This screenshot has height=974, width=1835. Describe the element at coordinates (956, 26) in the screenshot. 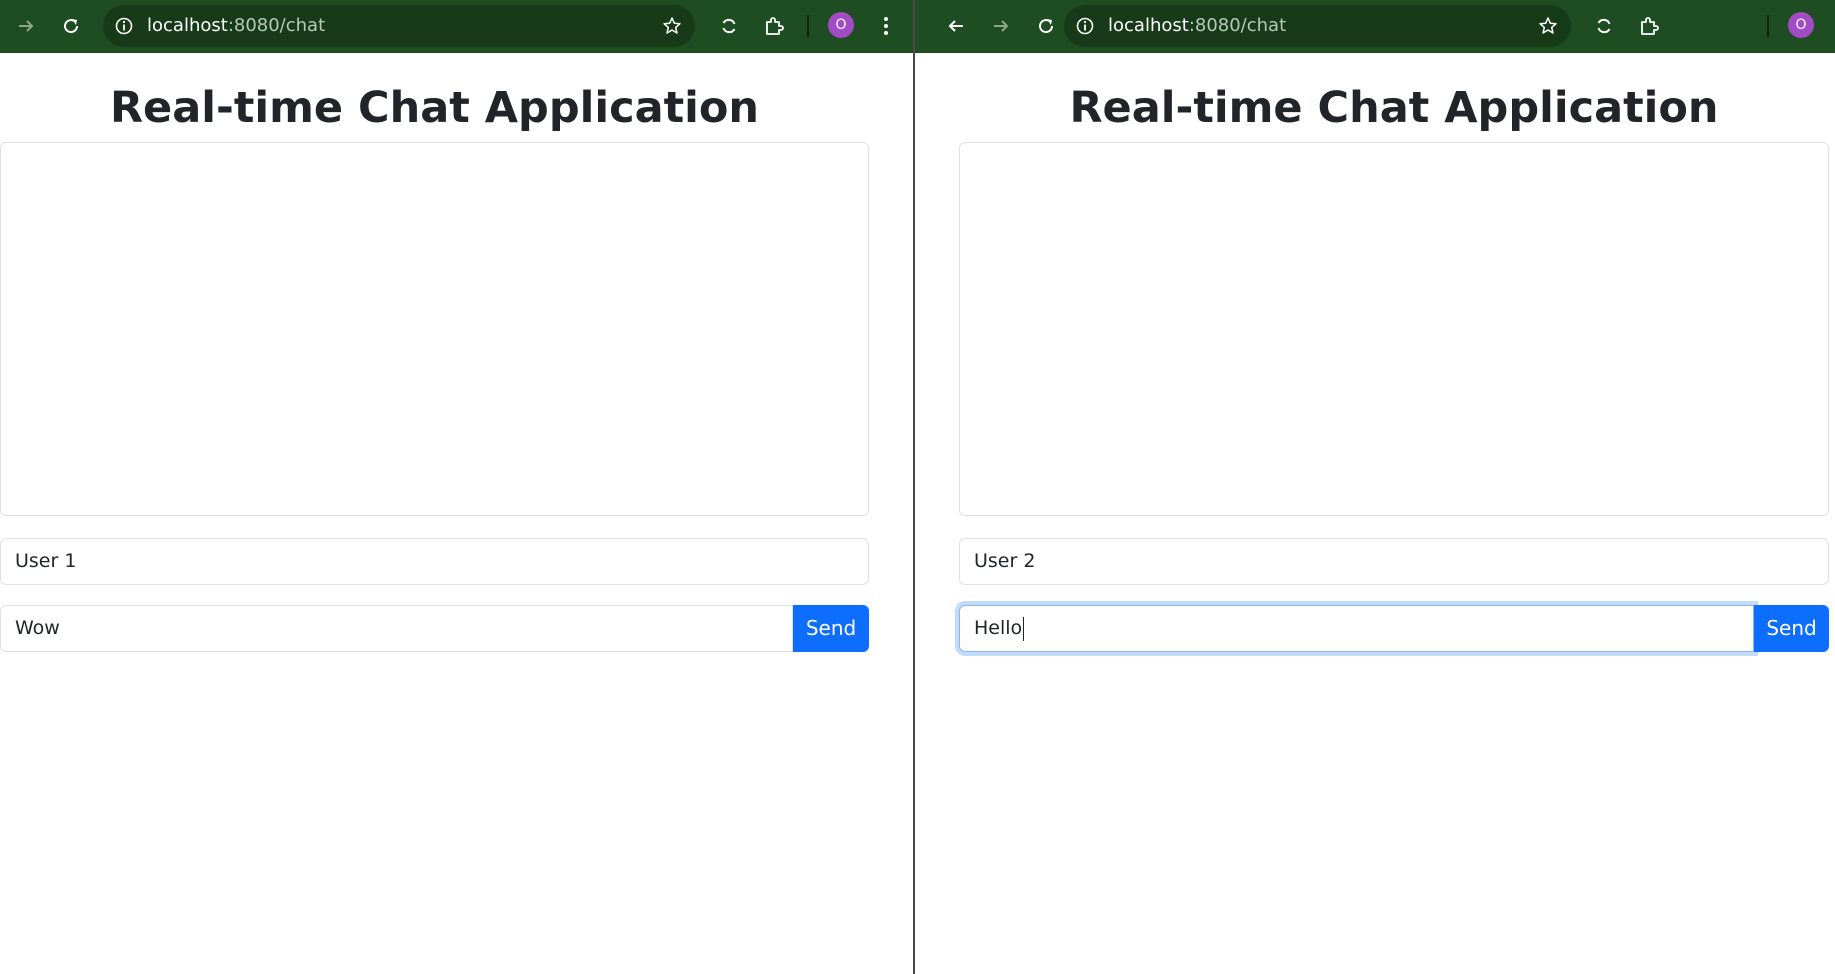

I see `back-arrow-icon` at that location.